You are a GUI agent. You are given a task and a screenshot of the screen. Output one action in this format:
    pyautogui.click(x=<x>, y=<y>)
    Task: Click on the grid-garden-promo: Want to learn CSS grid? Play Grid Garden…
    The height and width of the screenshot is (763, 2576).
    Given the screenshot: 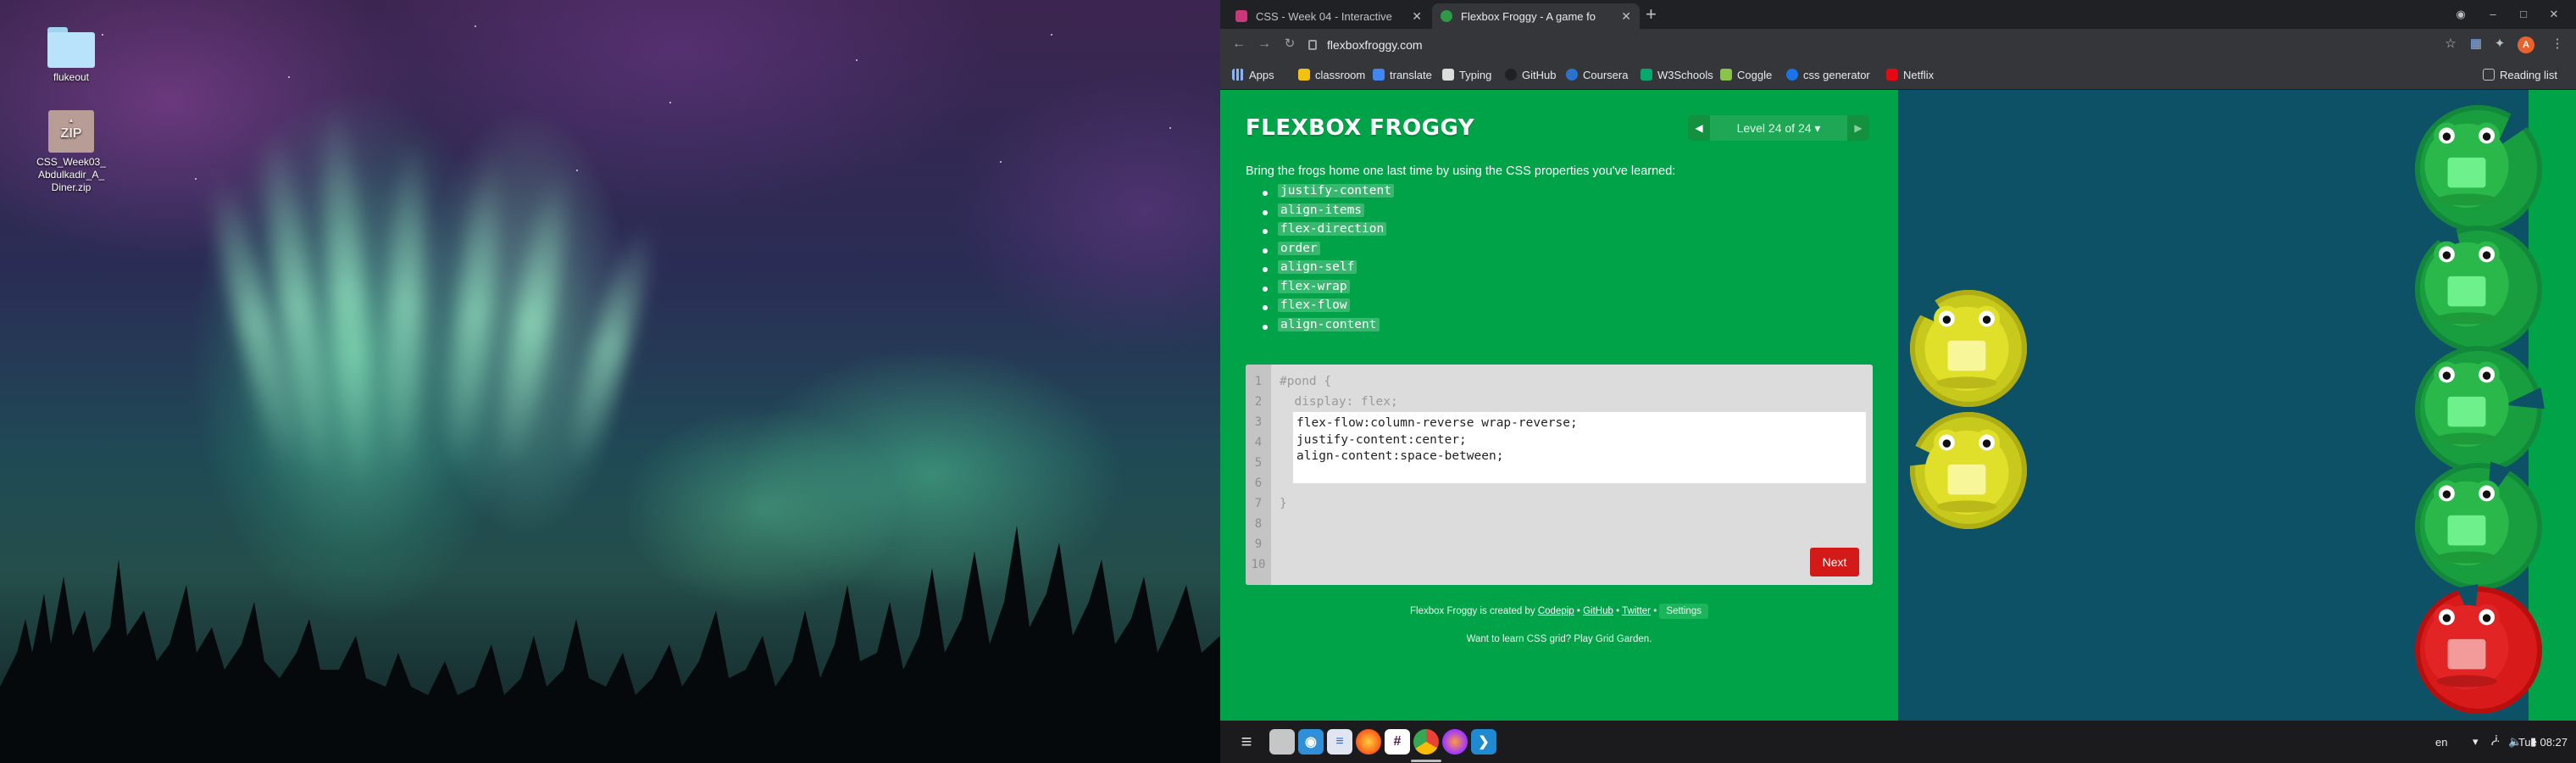 What is the action you would take?
    pyautogui.click(x=1559, y=639)
    